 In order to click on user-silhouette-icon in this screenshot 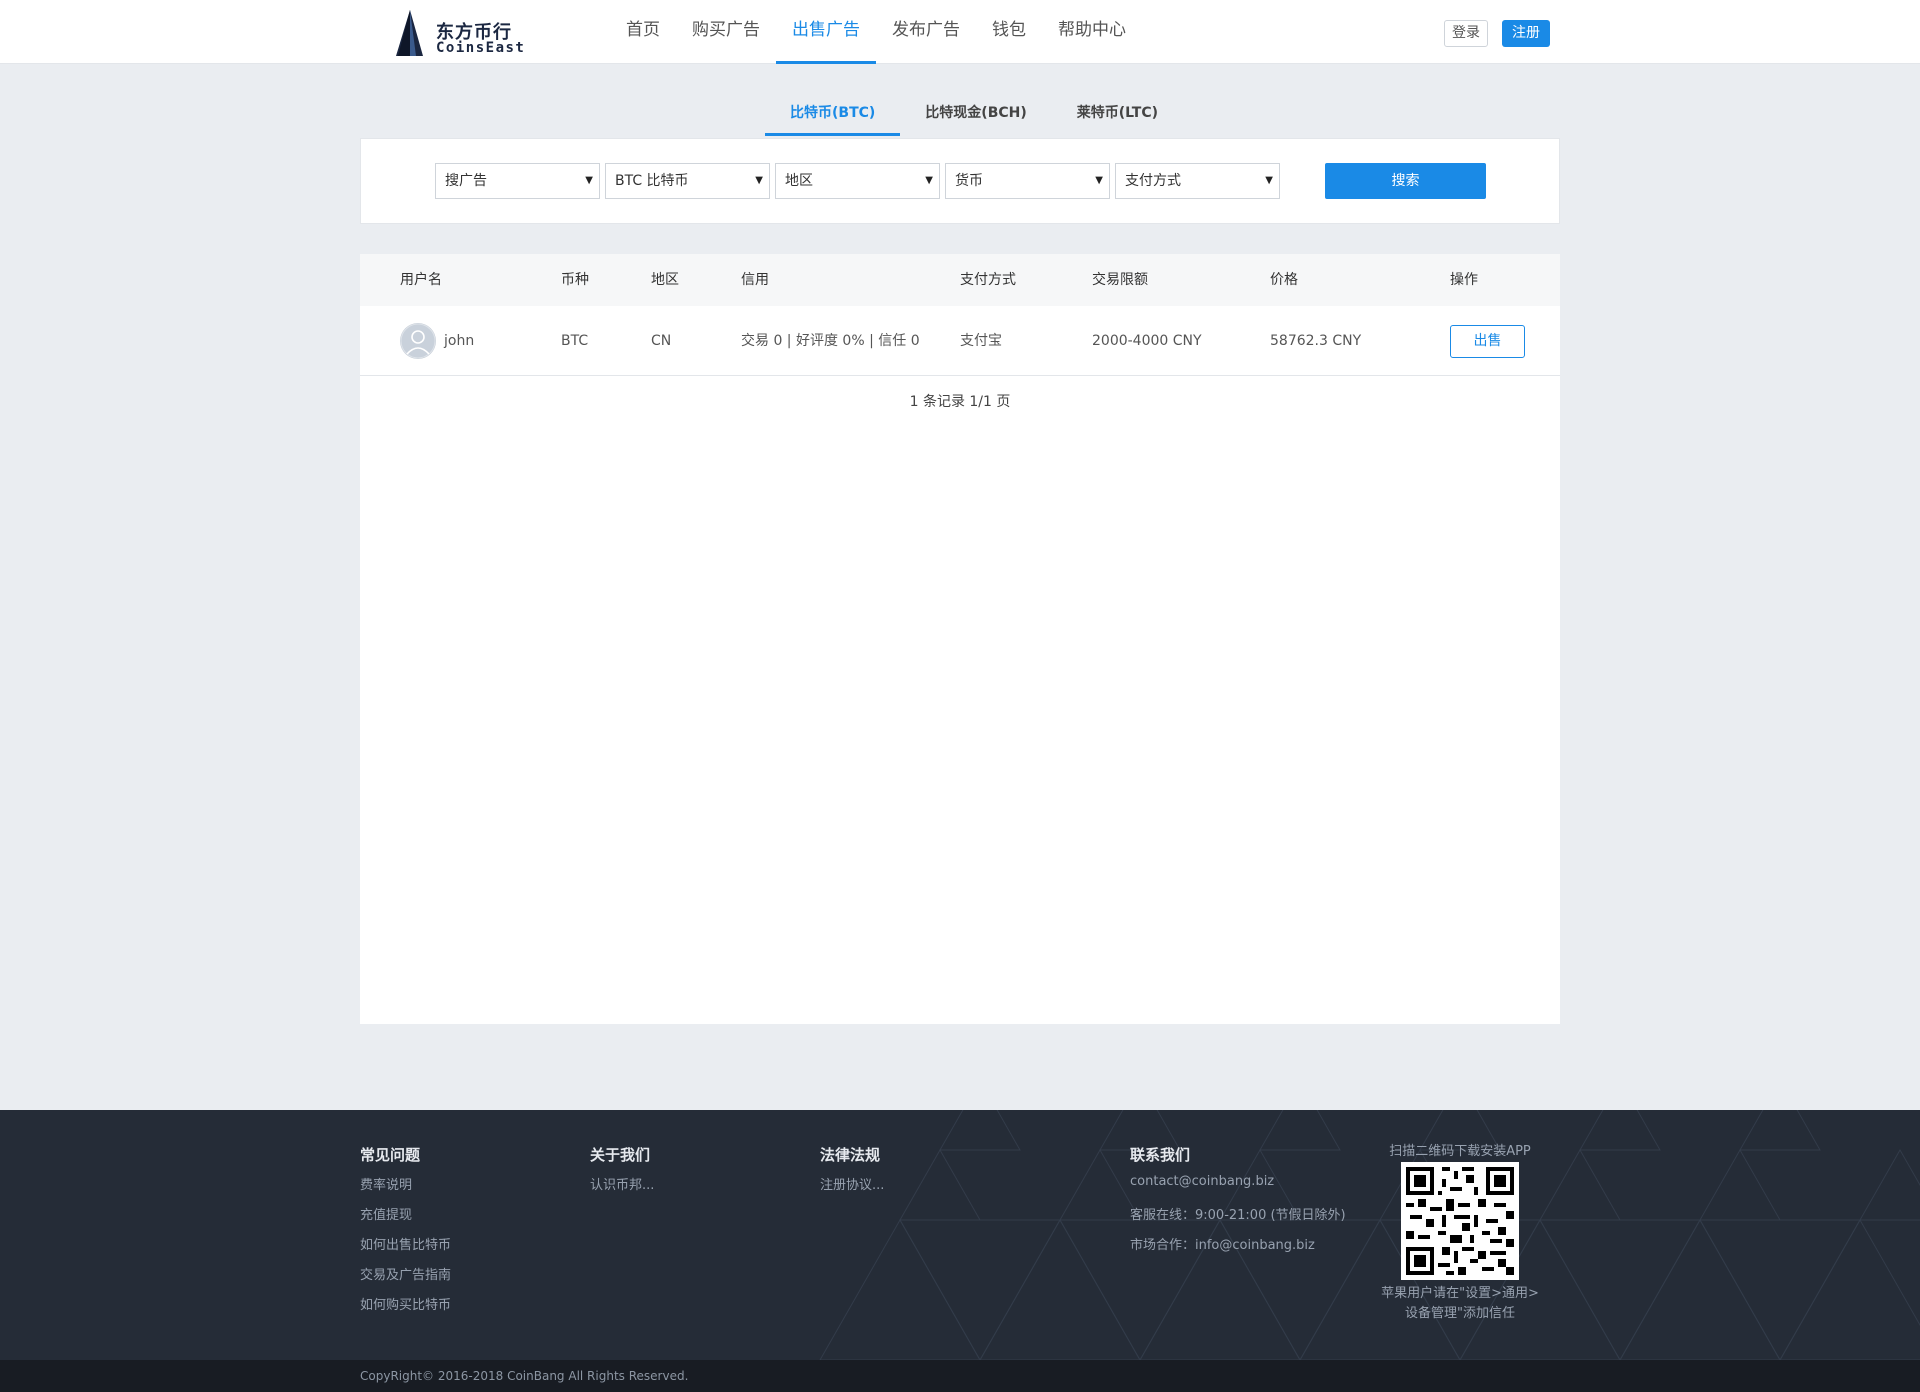, I will do `click(418, 341)`.